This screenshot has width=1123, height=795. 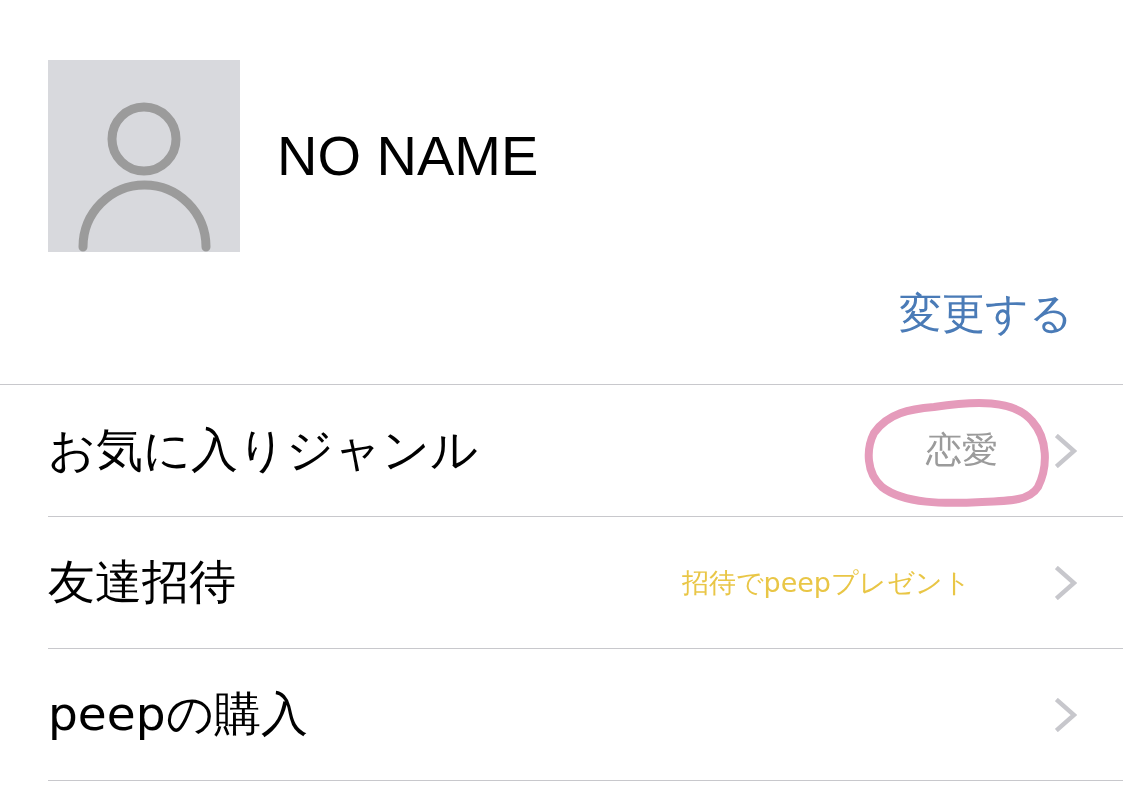 What do you see at coordinates (986, 313) in the screenshot?
I see `edit-profile-link: 変更する` at bounding box center [986, 313].